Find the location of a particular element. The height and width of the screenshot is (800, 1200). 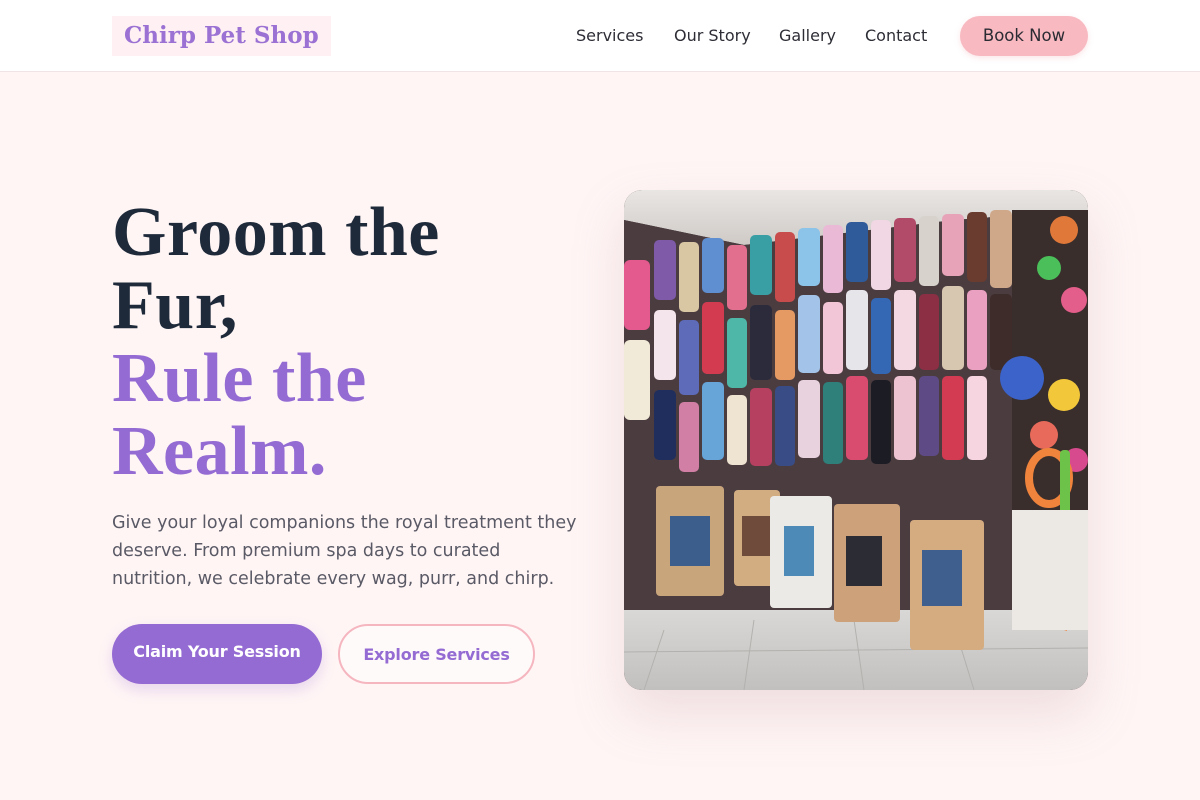

nav-link-gallery: Gallery is located at coordinates (807, 36).